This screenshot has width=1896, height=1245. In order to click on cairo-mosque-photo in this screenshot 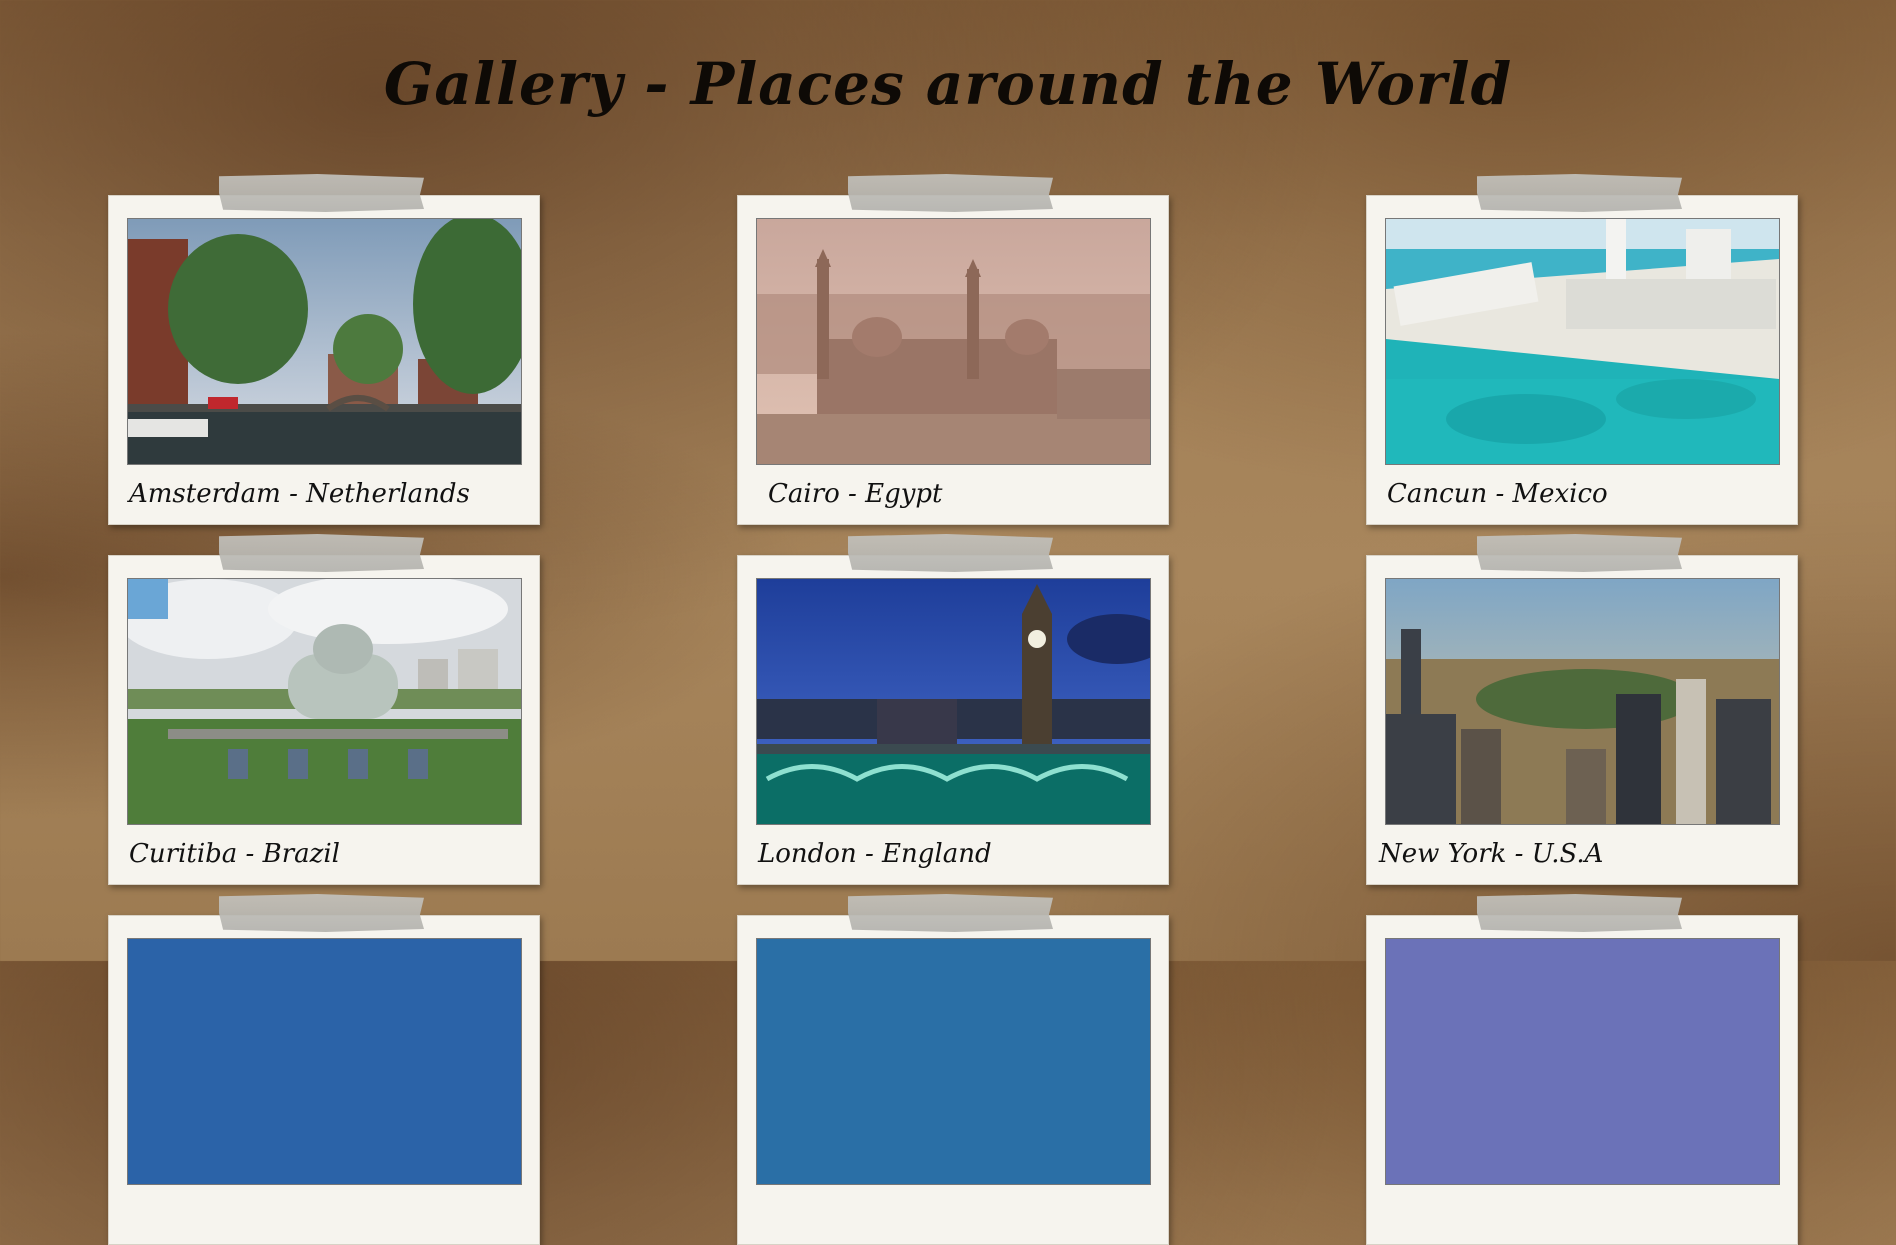, I will do `click(953, 341)`.